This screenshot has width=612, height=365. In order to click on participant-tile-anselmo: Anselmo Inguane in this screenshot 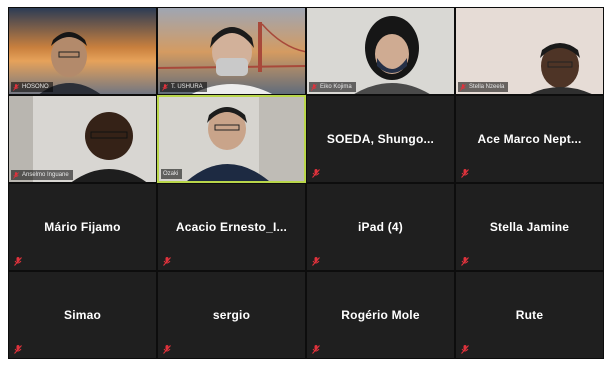, I will do `click(82, 139)`.